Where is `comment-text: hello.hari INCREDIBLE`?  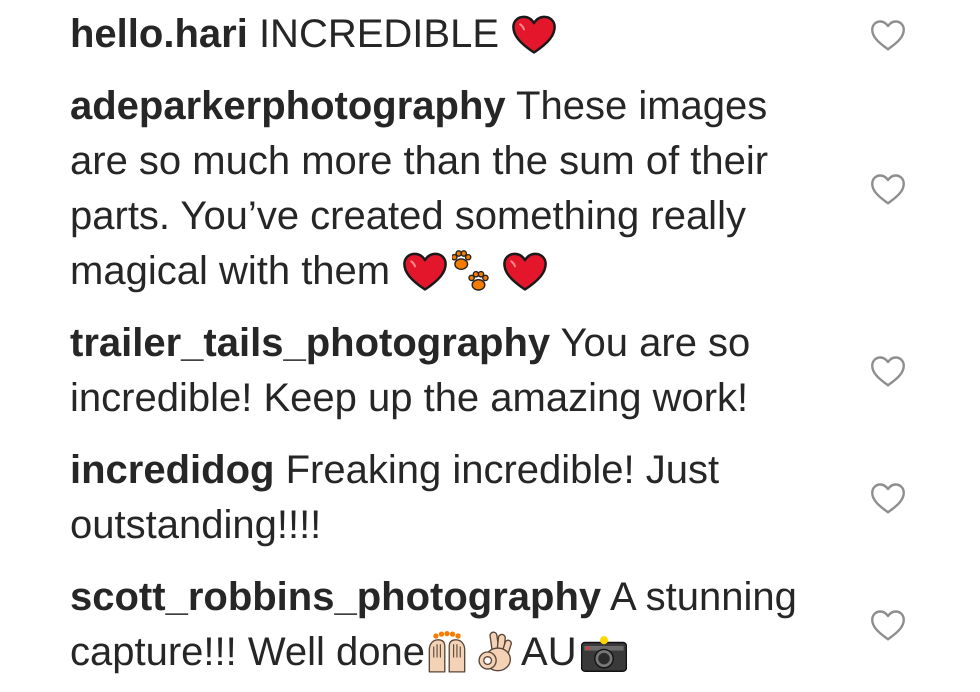 comment-text: hello.hari INCREDIBLE is located at coordinates (313, 34).